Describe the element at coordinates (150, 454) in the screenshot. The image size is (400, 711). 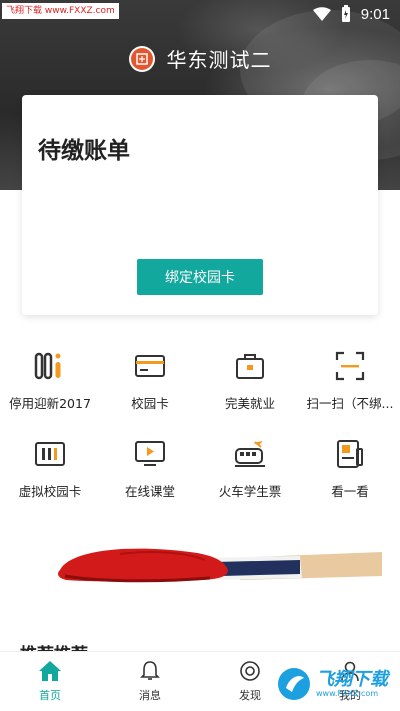
I see `video-class-icon` at that location.